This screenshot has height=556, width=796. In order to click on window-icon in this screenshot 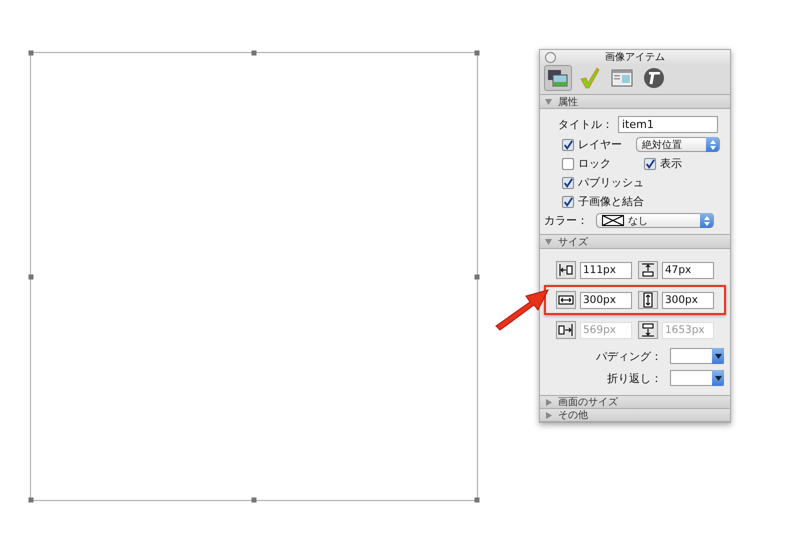, I will do `click(622, 78)`.